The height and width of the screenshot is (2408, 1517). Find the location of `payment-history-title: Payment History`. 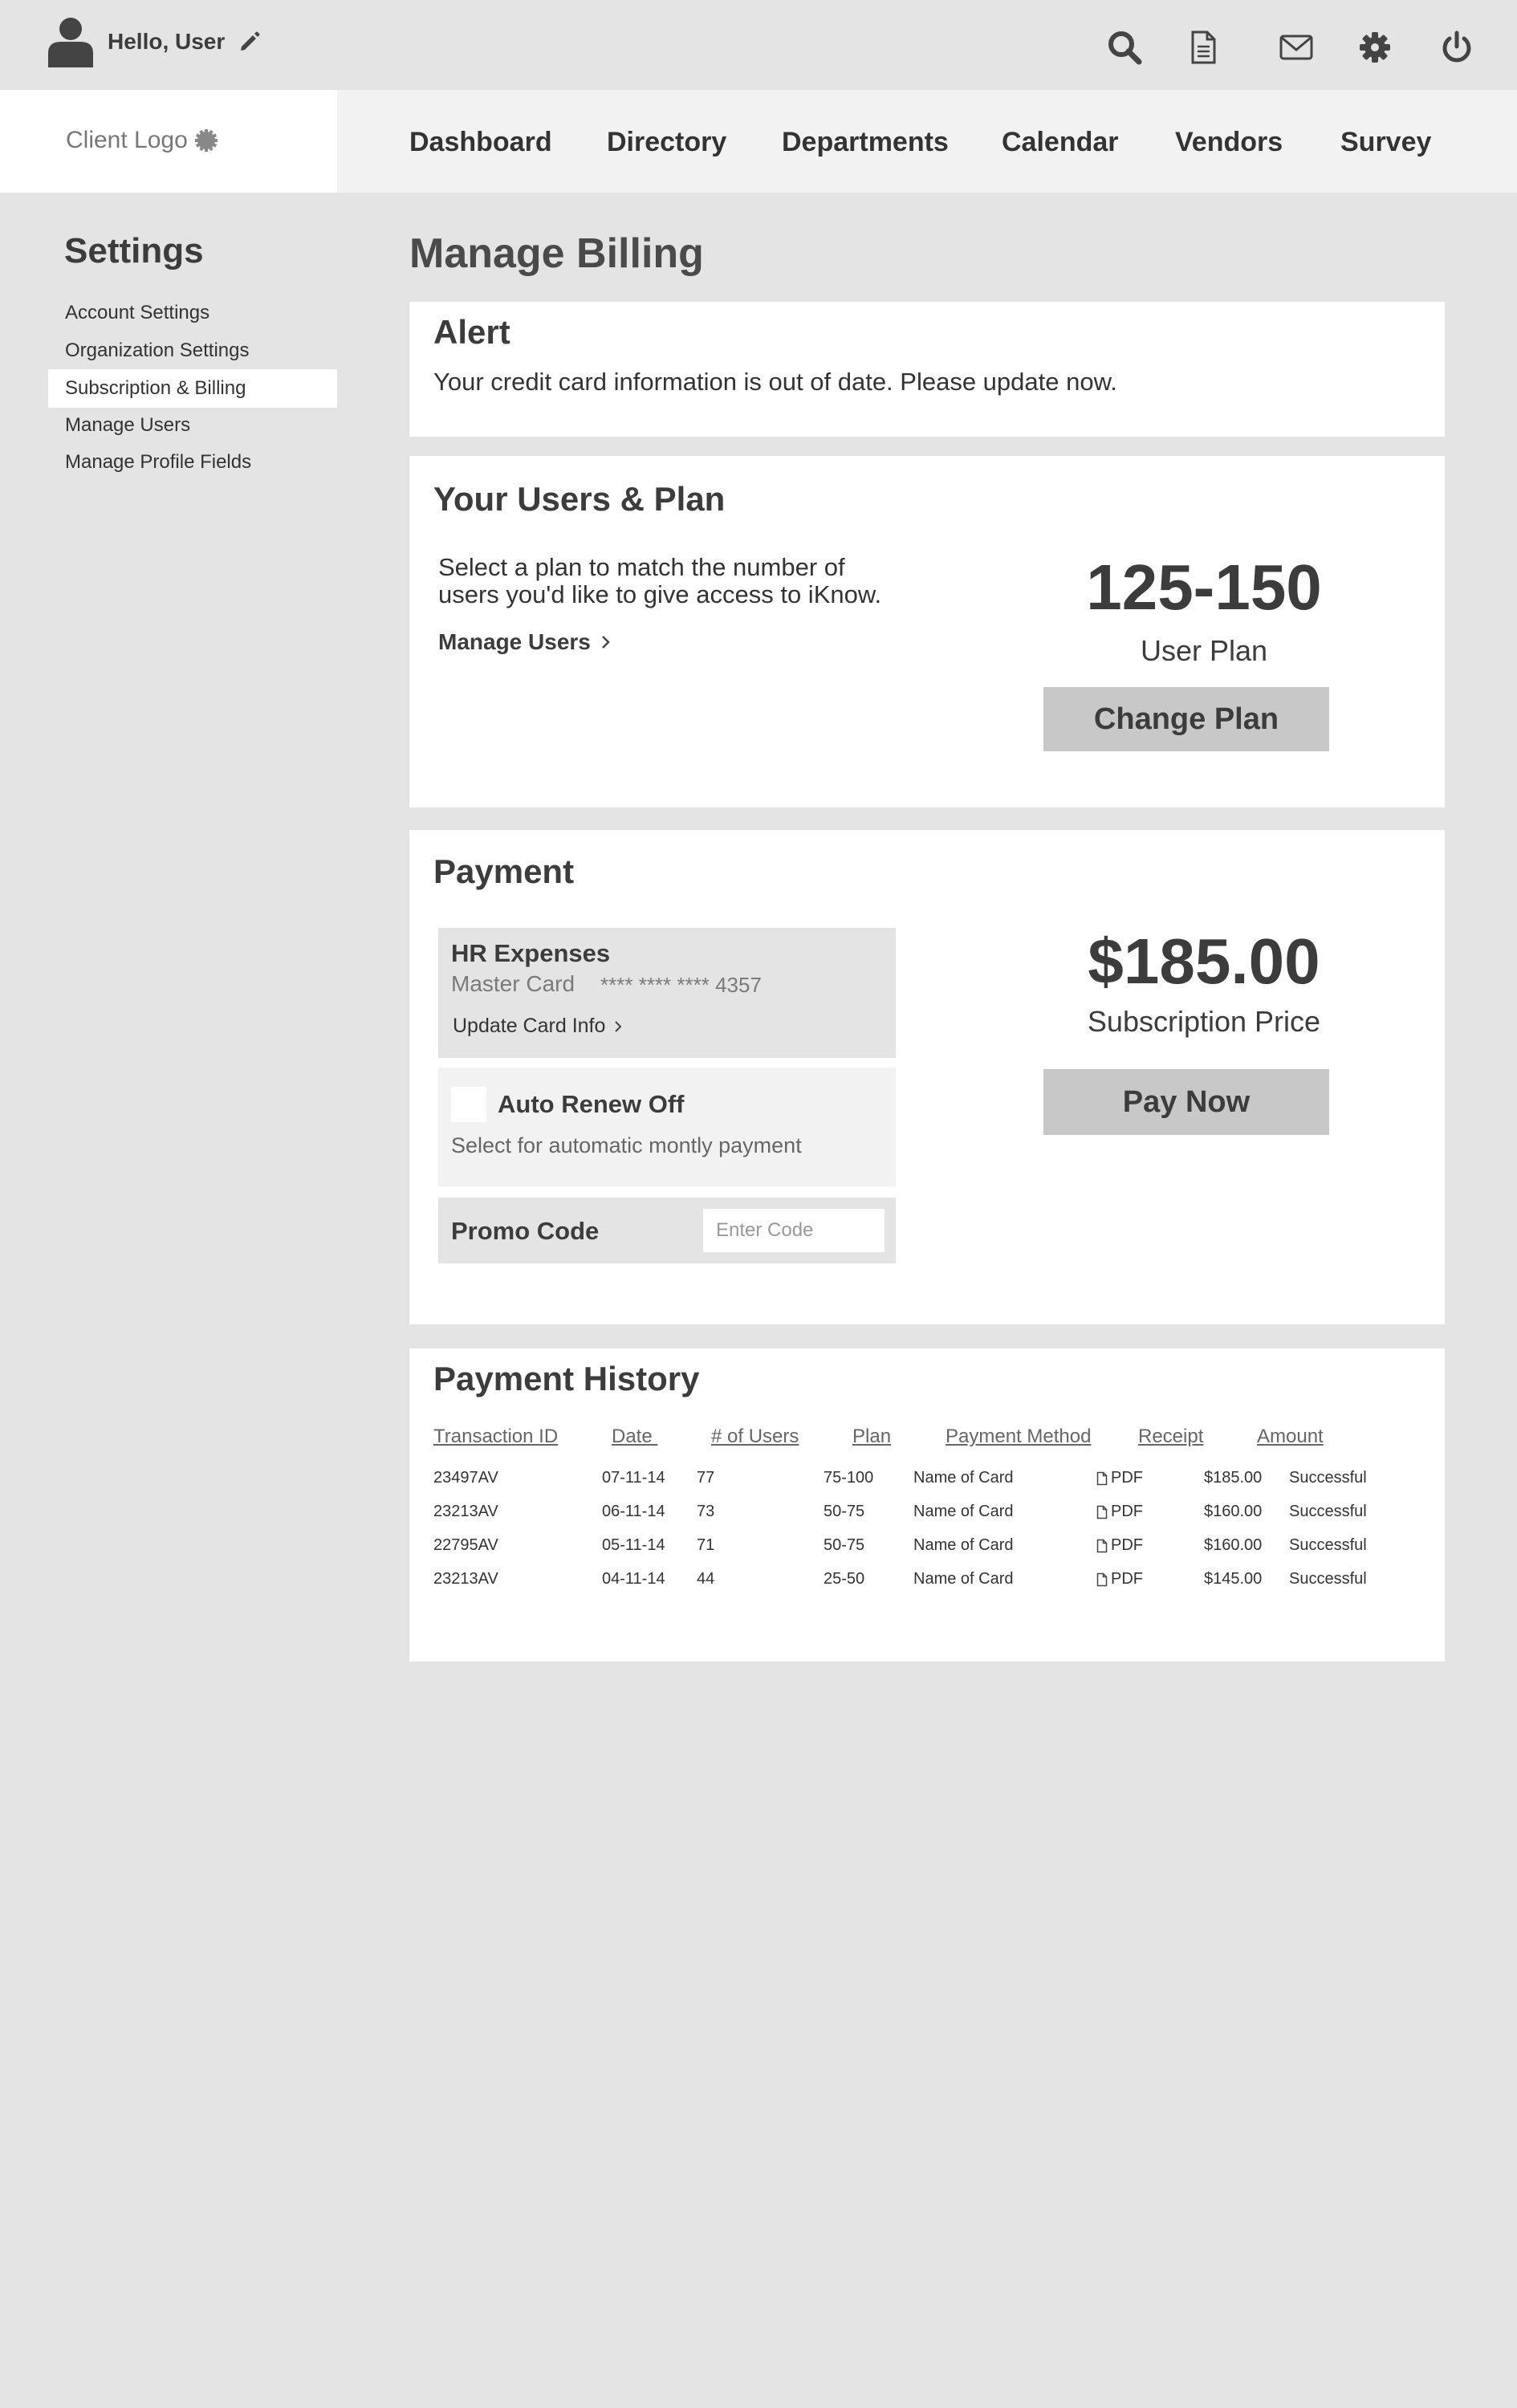

payment-history-title: Payment History is located at coordinates (566, 1378).